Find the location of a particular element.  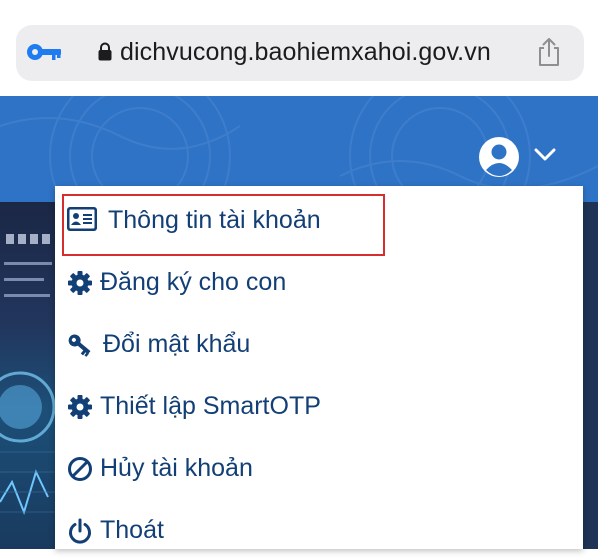

menu-item-label: Thiết lập SmartOTP is located at coordinates (210, 406).